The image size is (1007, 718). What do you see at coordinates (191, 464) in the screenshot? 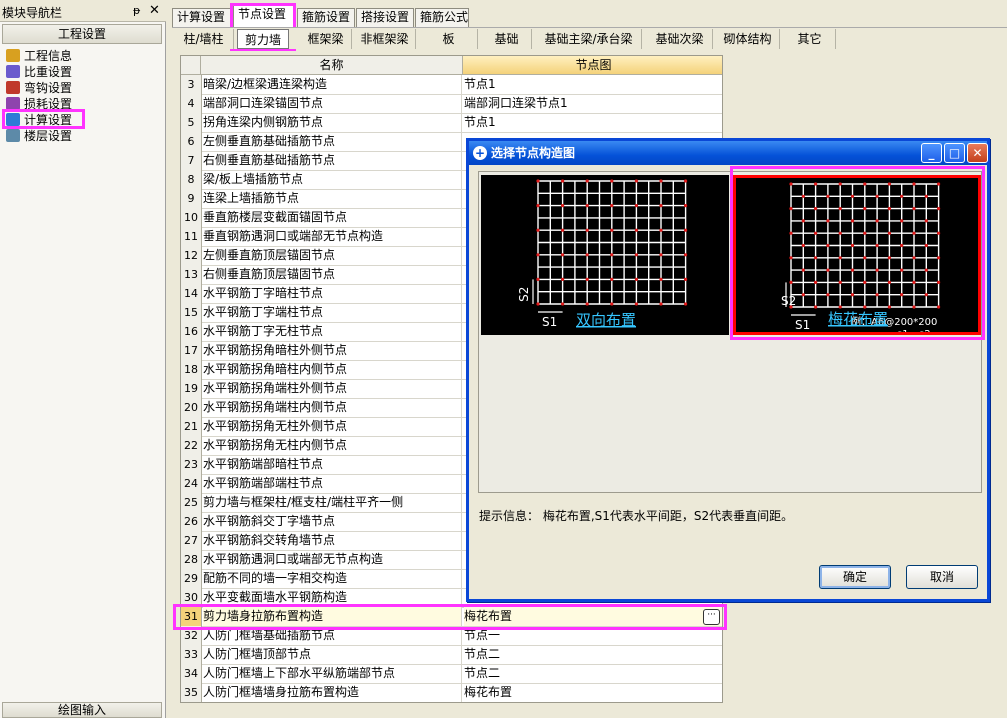
I see `row-number: 23` at bounding box center [191, 464].